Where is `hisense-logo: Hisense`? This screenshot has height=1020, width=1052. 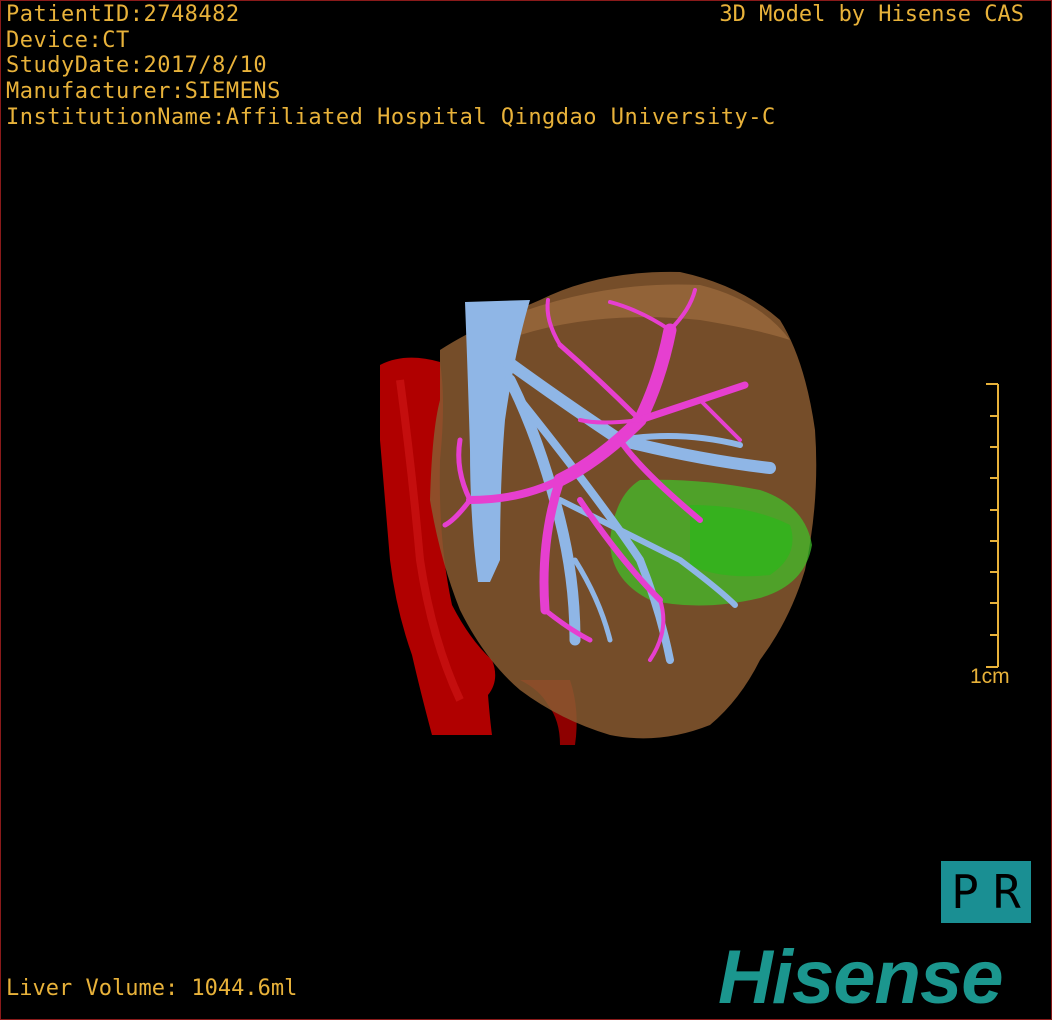 hisense-logo: Hisense is located at coordinates (860, 977).